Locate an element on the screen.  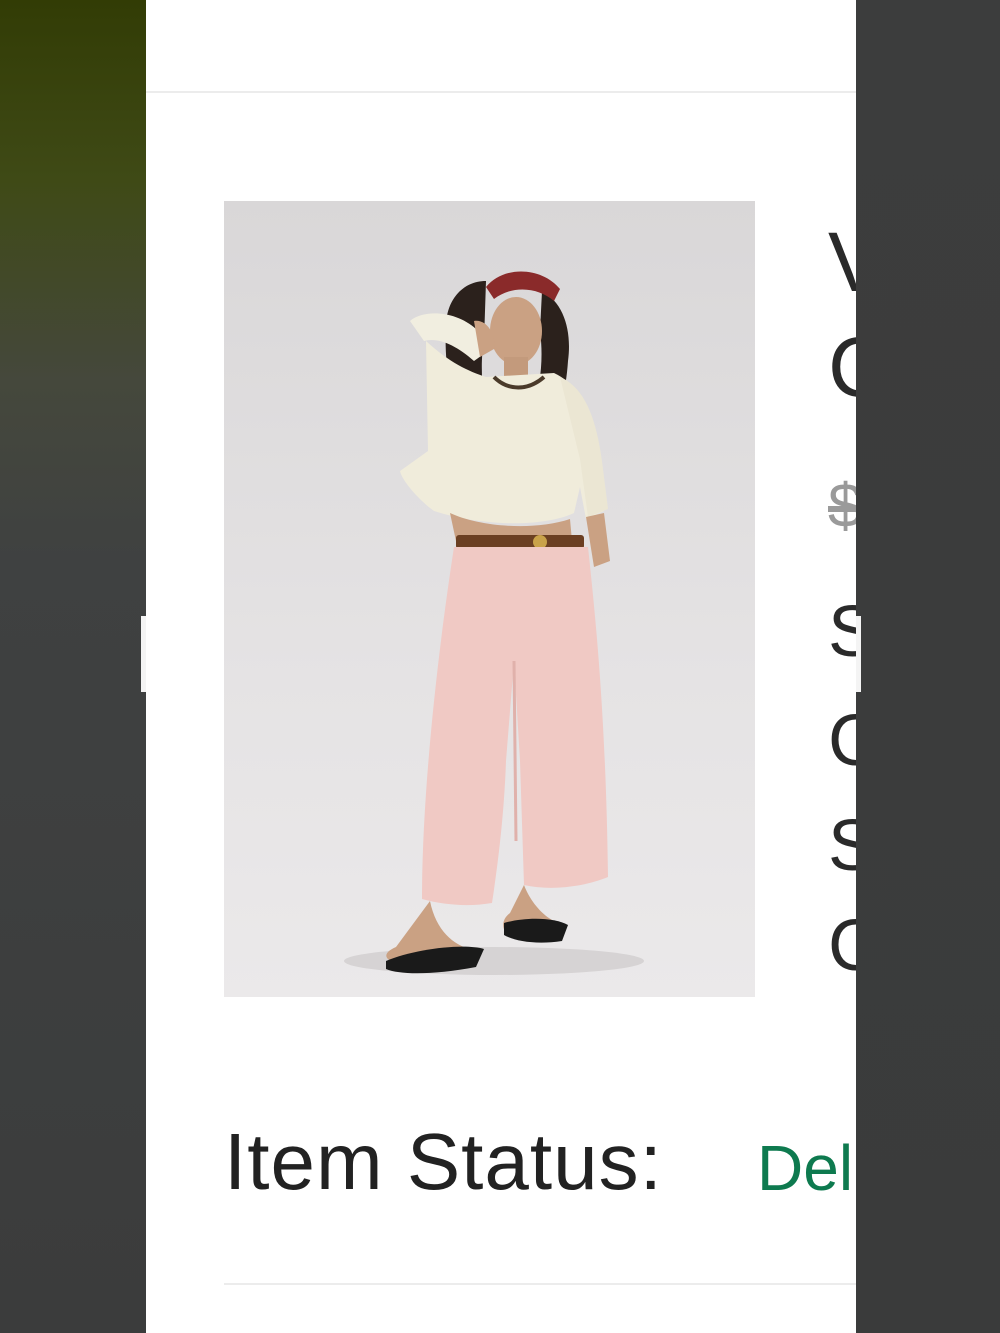
right-edge-handle is located at coordinates (858, 654).